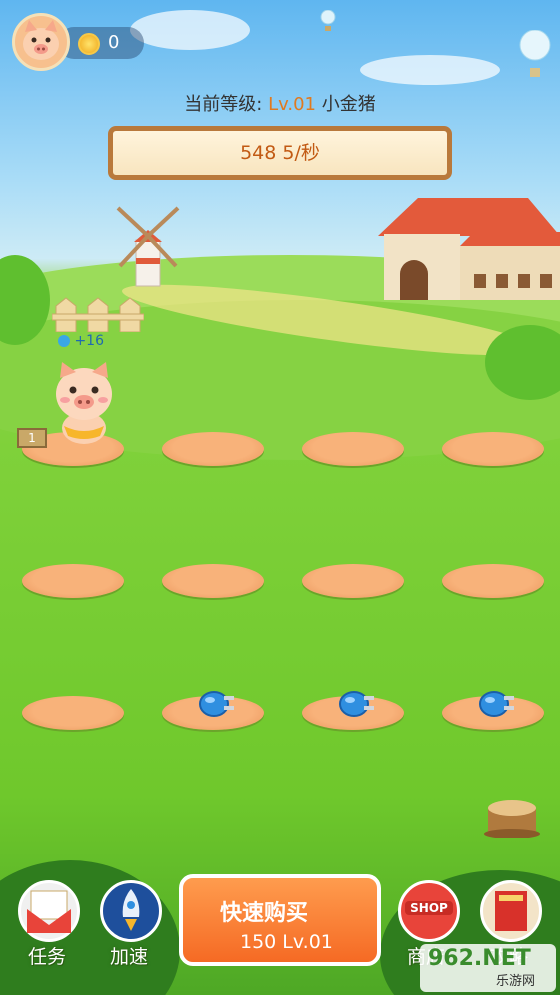  I want to click on tree-stump-icon, so click(512, 819).